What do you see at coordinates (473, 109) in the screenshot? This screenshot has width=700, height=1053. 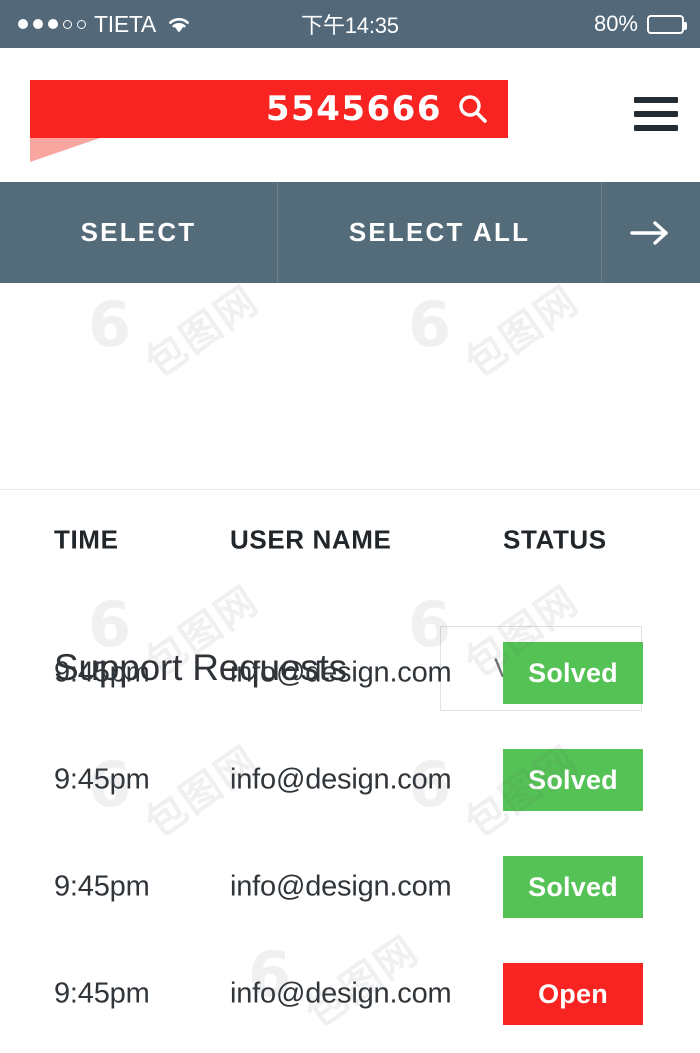 I see `search-icon` at bounding box center [473, 109].